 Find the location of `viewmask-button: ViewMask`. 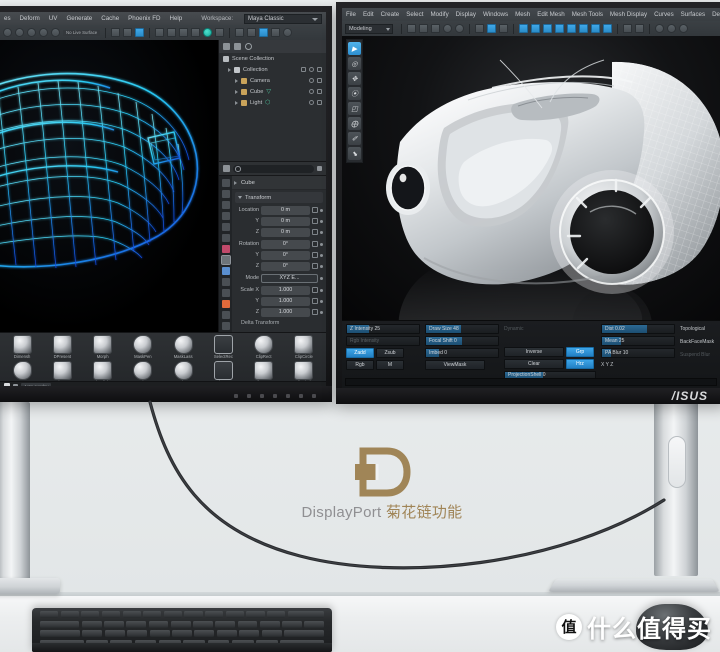

viewmask-button: ViewMask is located at coordinates (455, 365).